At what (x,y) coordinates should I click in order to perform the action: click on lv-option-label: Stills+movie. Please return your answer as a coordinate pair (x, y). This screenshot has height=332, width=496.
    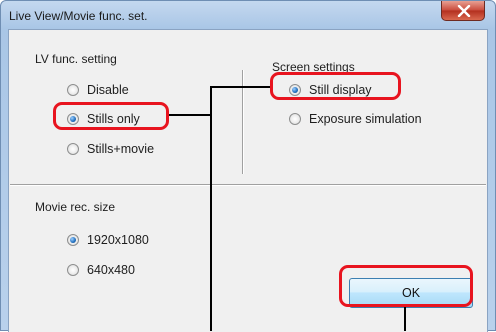
    Looking at the image, I should click on (121, 149).